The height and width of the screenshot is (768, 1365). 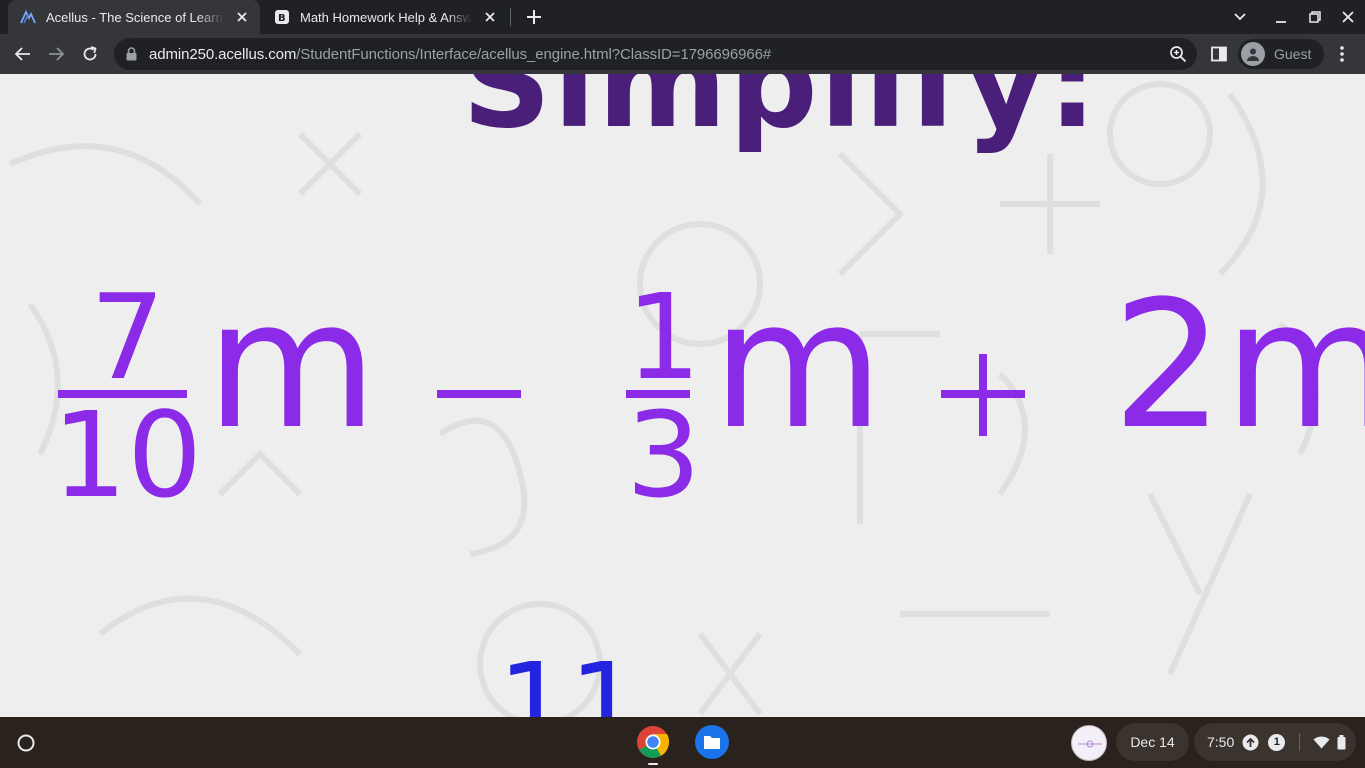 I want to click on back-button, so click(x=23, y=54).